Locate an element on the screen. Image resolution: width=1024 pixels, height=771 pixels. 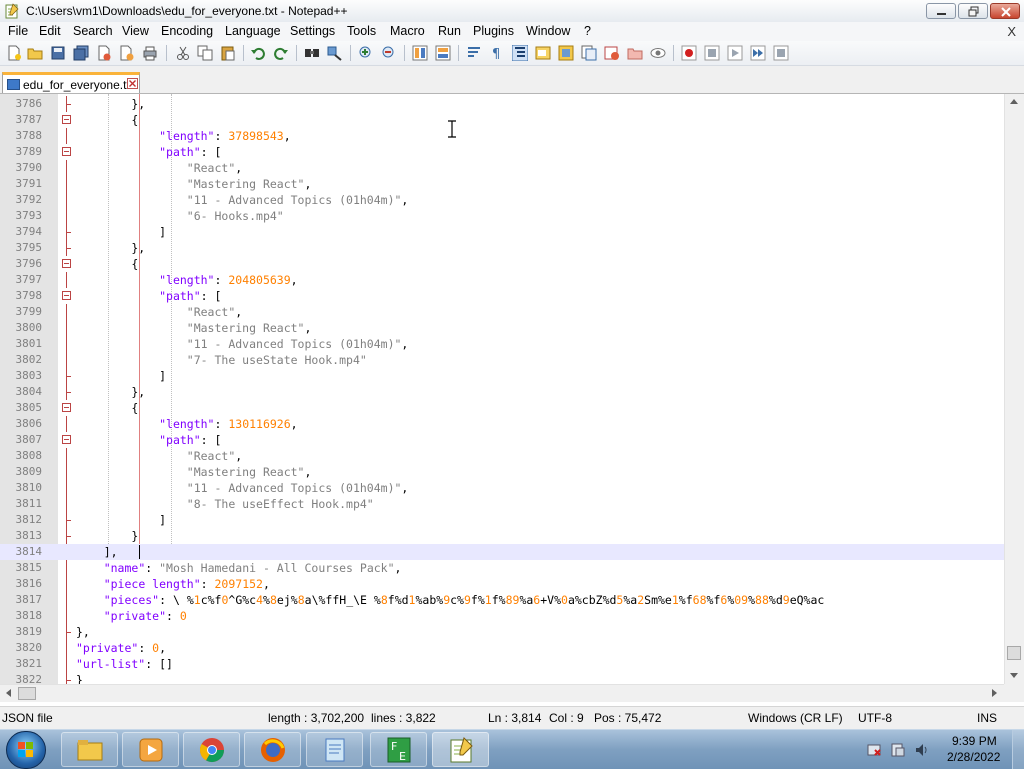
undo-icon is located at coordinates (258, 53).